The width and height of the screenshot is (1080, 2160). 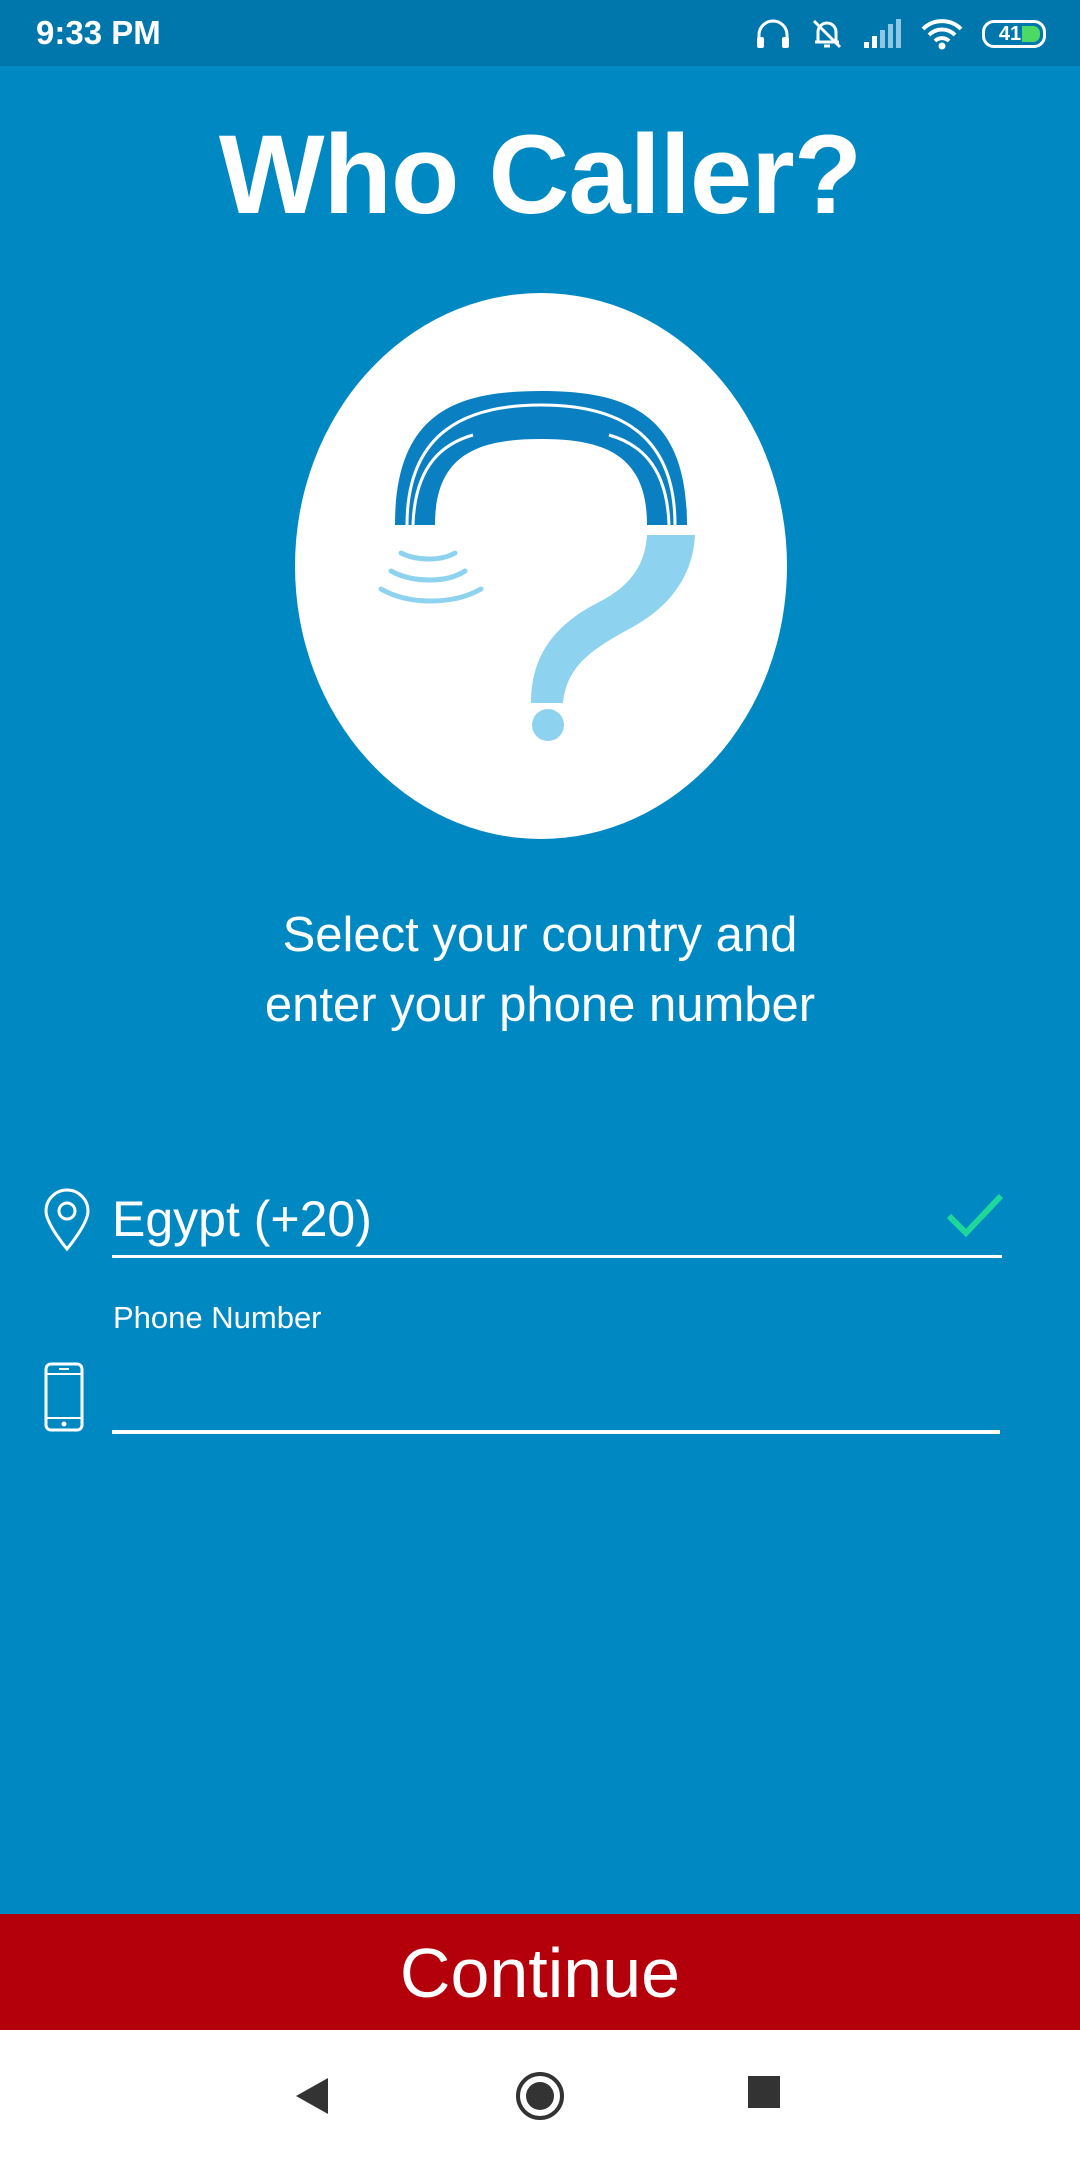 I want to click on phone-number-input, so click(x=556, y=1393).